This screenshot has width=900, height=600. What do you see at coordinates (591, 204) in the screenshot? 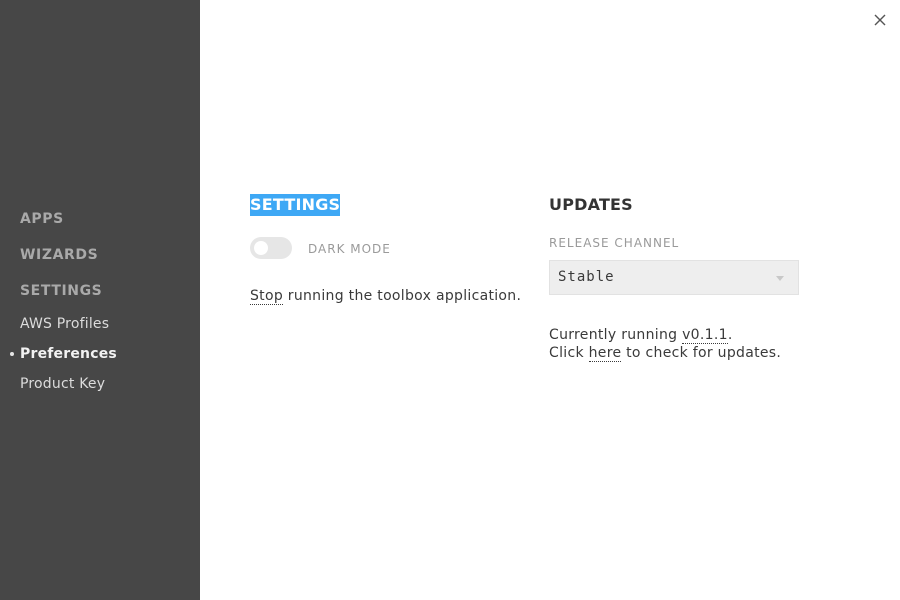
I see `updates-heading: UPDATES` at bounding box center [591, 204].